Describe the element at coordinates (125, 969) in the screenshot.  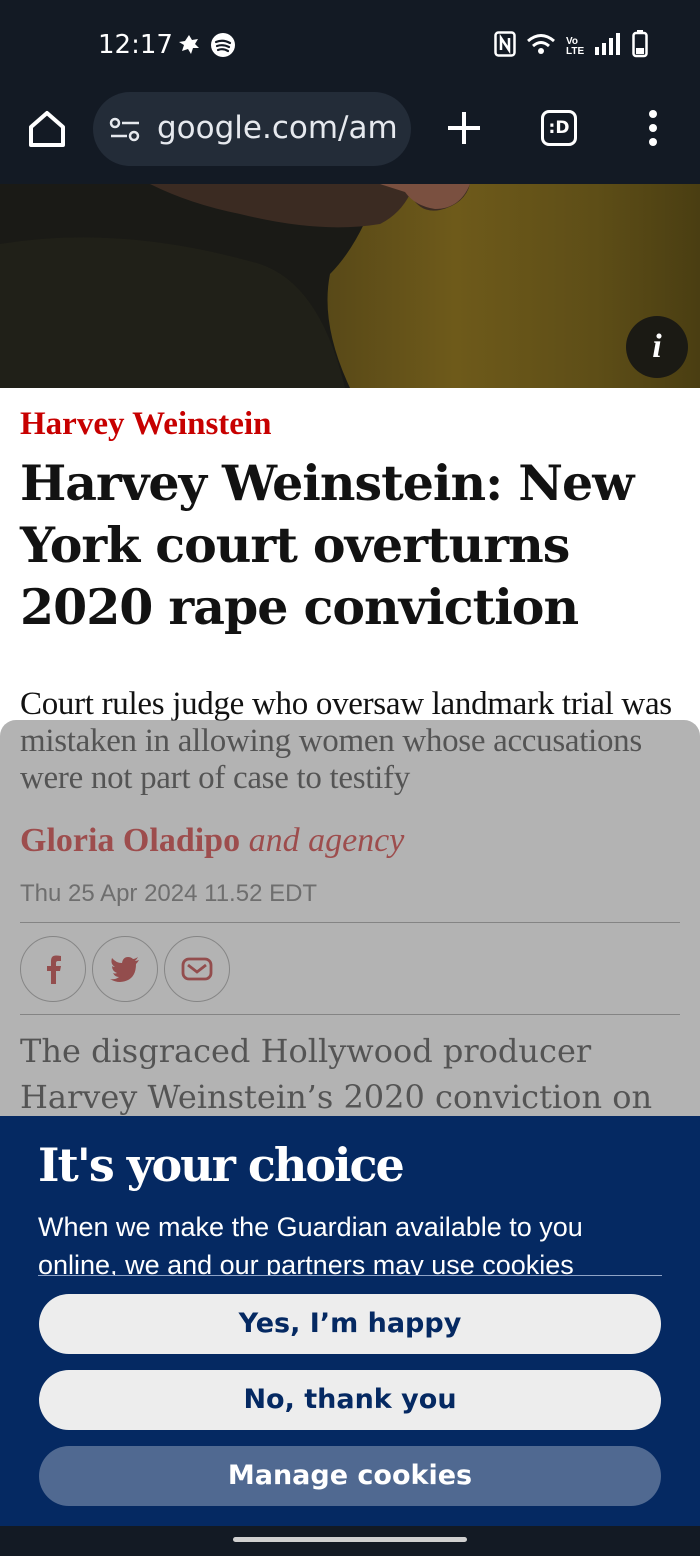
I see `share-twitter-button` at that location.